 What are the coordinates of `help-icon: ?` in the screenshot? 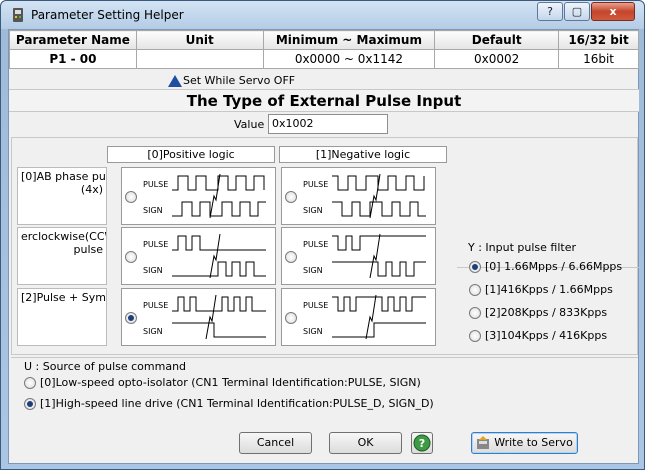 It's located at (422, 443).